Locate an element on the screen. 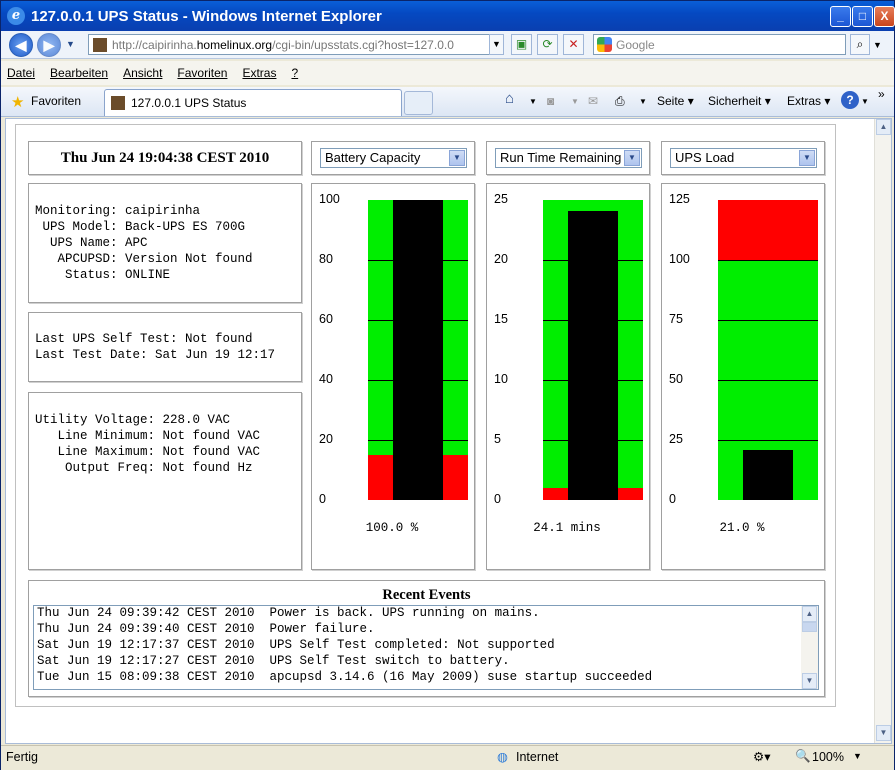 The width and height of the screenshot is (895, 770). stop-icon: ✕ is located at coordinates (573, 44).